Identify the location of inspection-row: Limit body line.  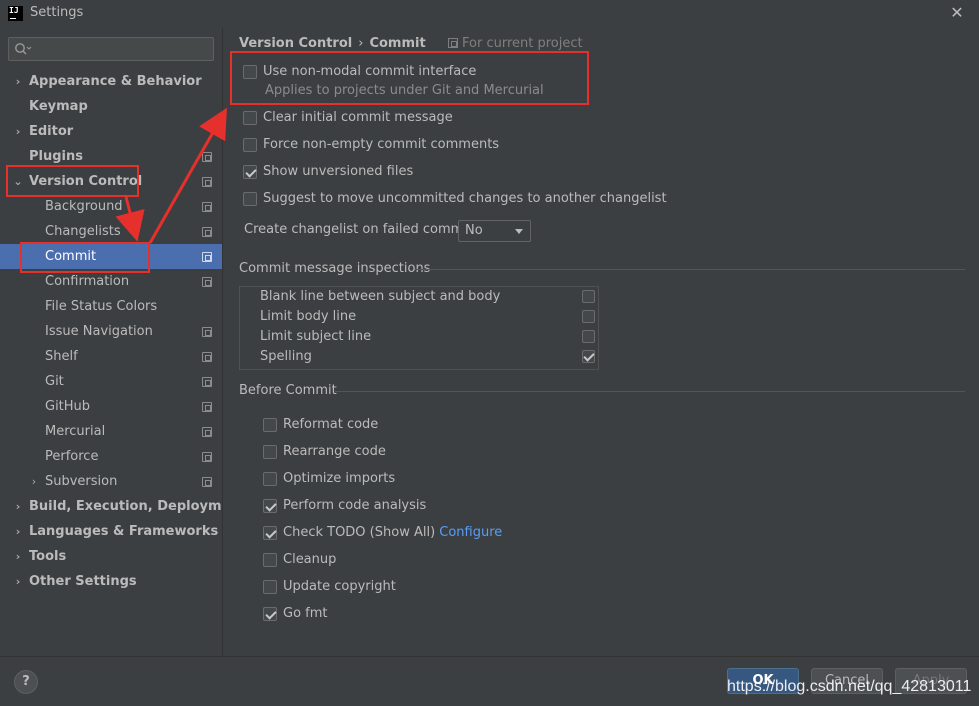
(419, 317).